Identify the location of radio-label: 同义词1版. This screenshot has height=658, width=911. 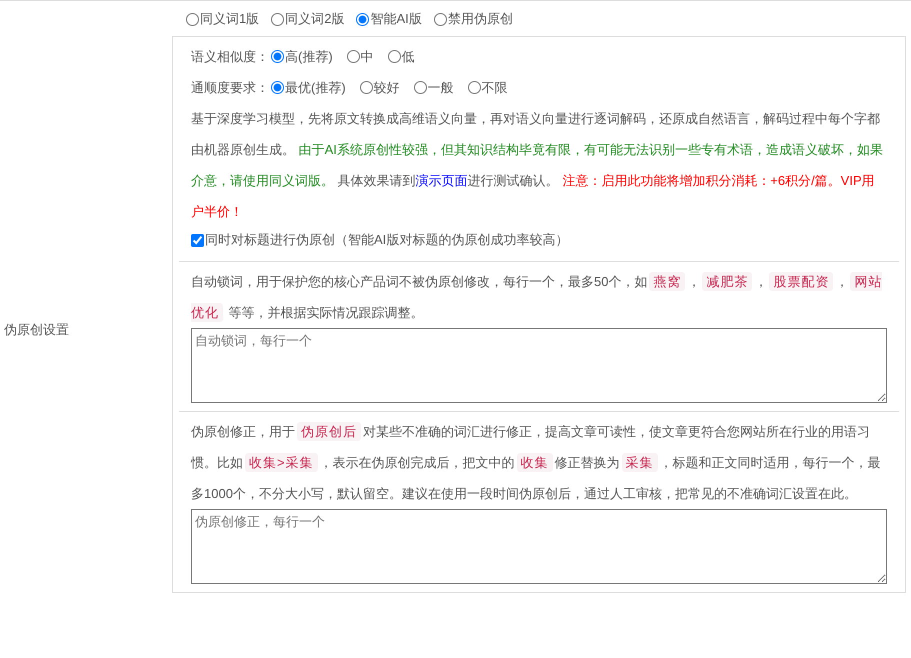
(230, 19).